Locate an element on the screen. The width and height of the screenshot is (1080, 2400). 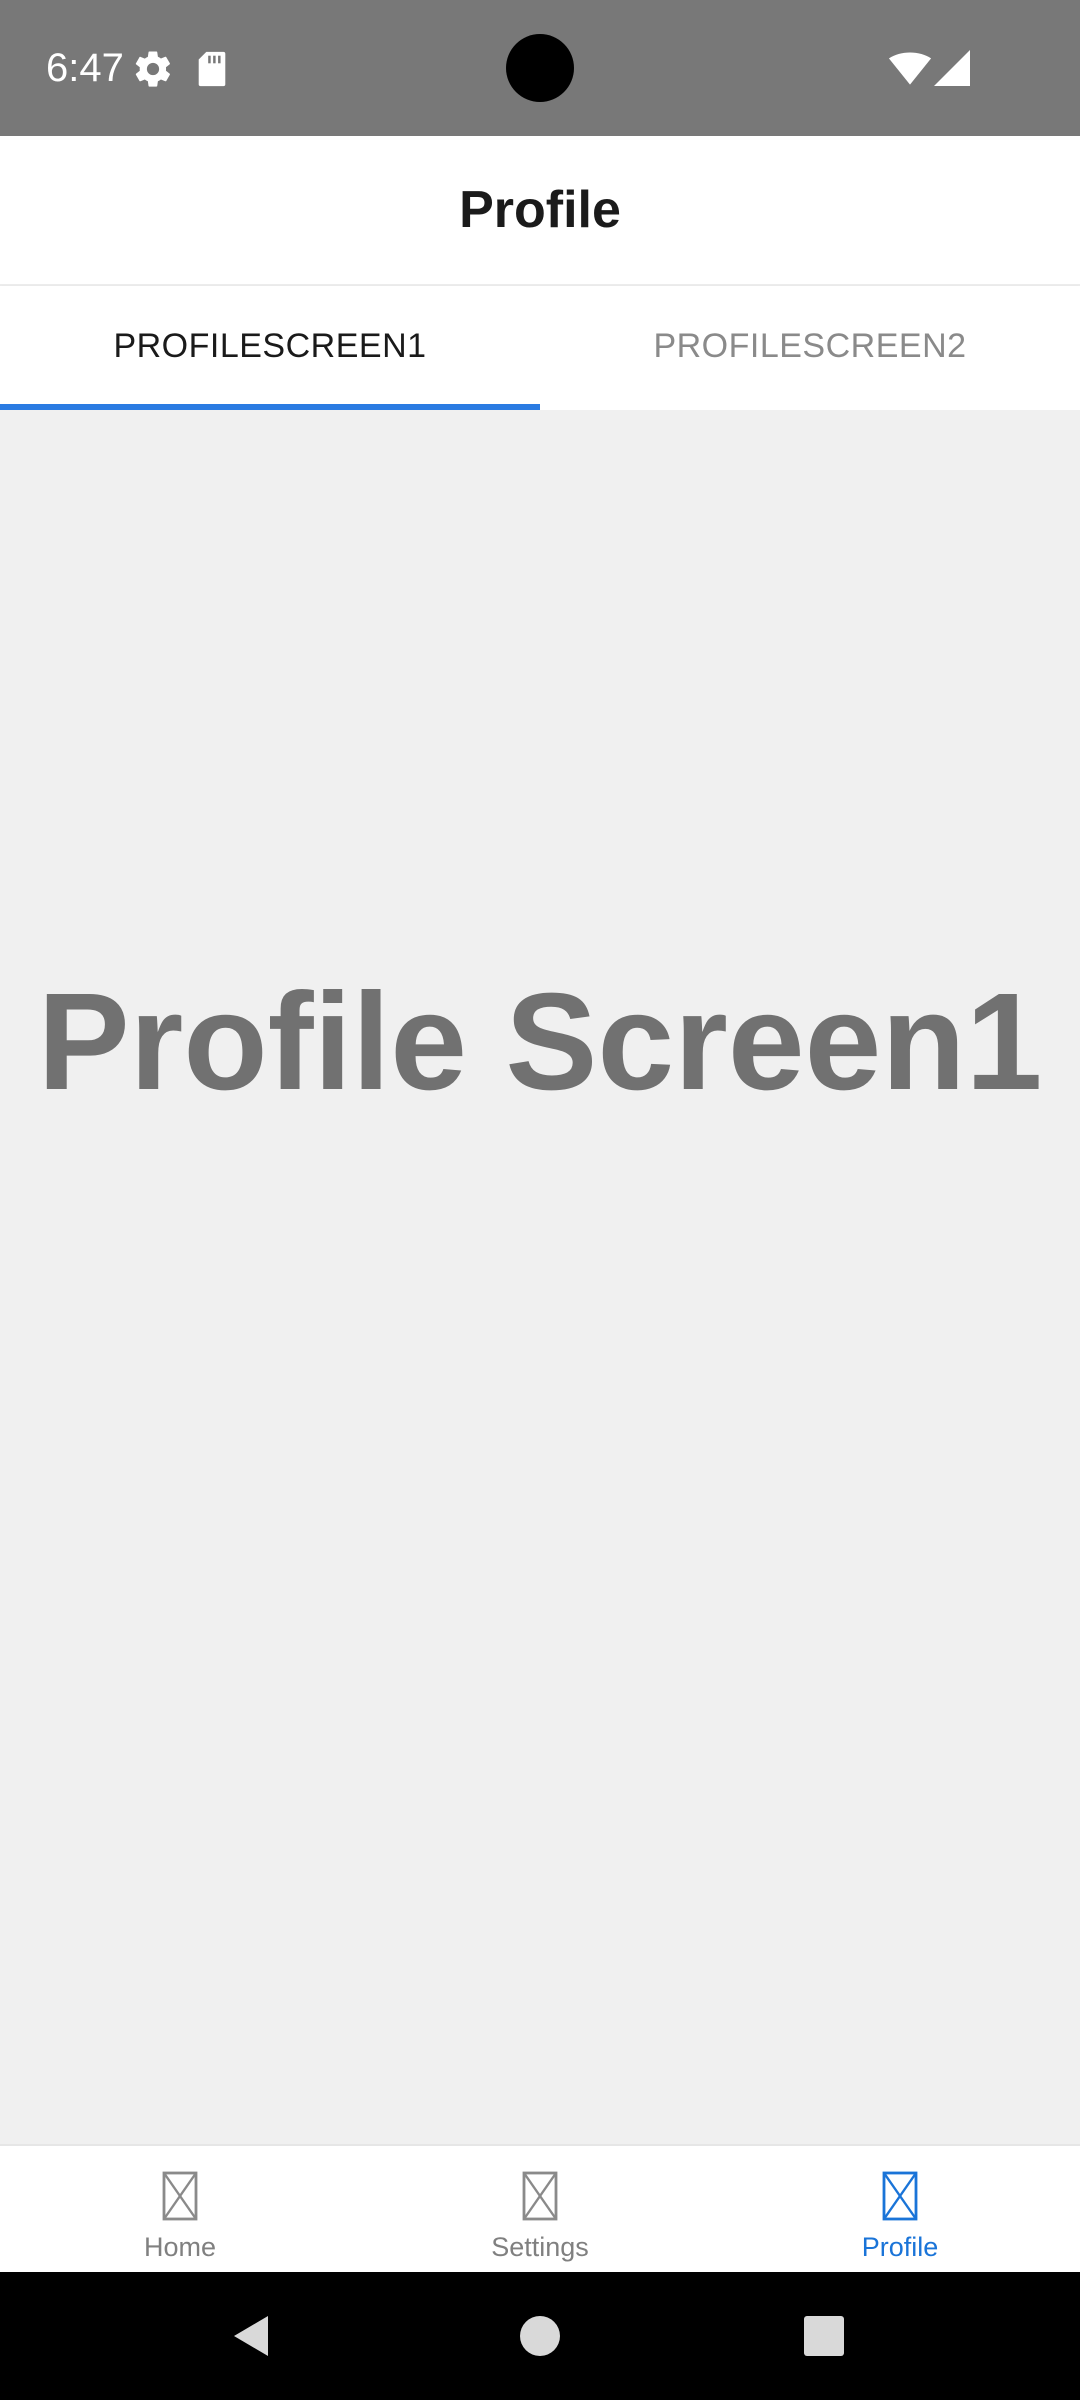
page-title: Profile is located at coordinates (540, 210).